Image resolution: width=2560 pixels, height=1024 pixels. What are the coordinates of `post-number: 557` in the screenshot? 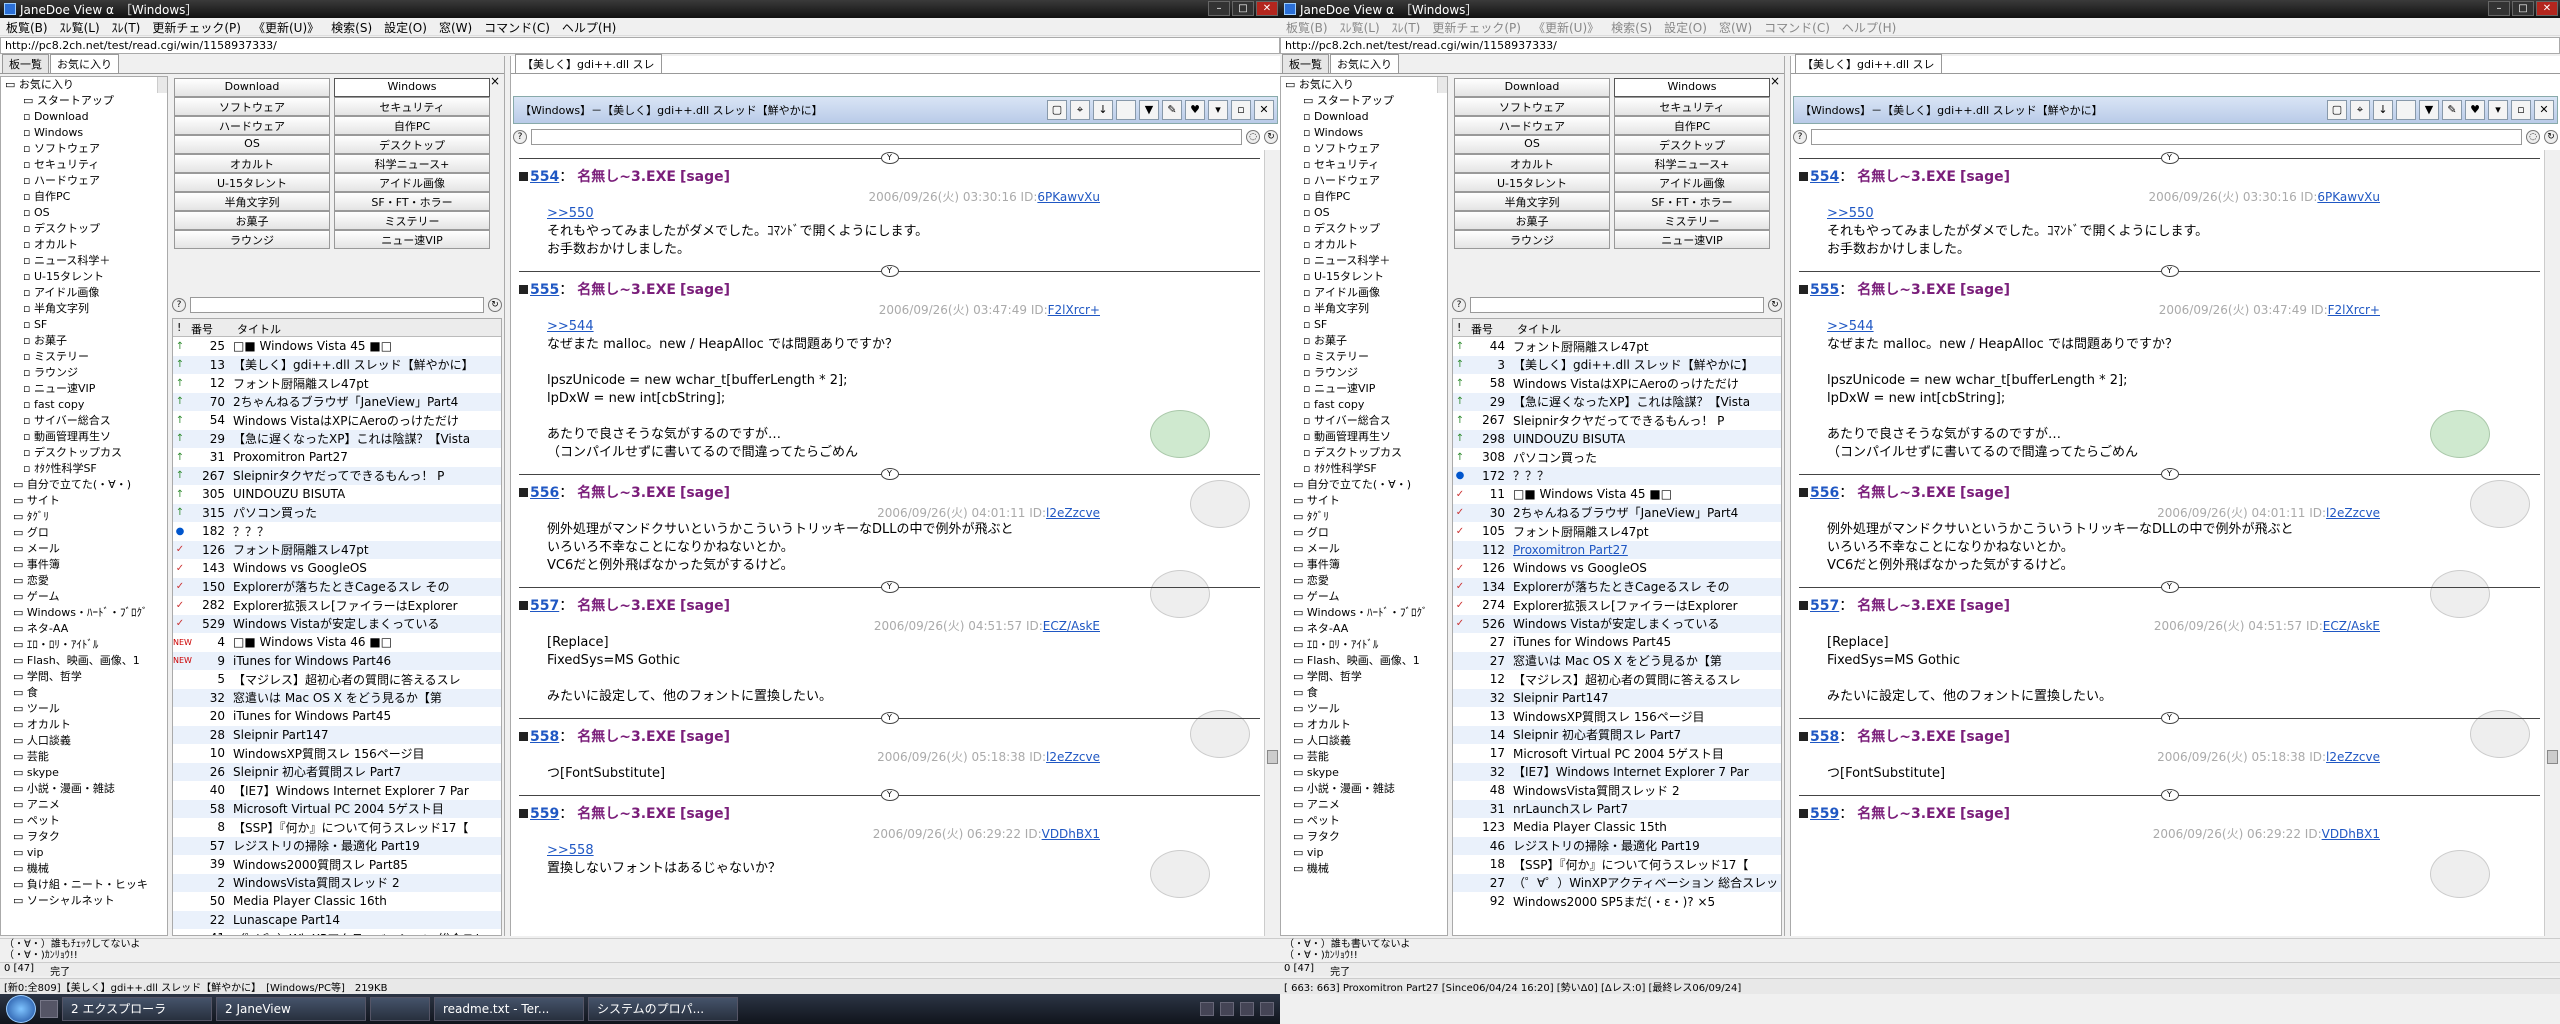 It's located at (1824, 606).